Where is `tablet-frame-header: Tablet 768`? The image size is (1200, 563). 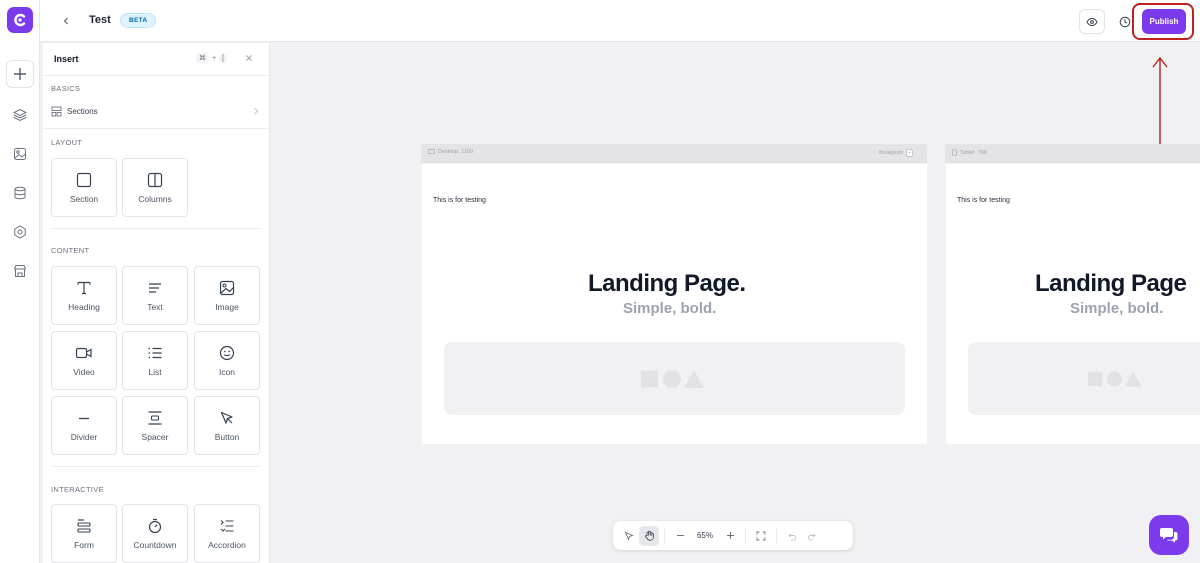
tablet-frame-header: Tablet 768 is located at coordinates (1072, 153).